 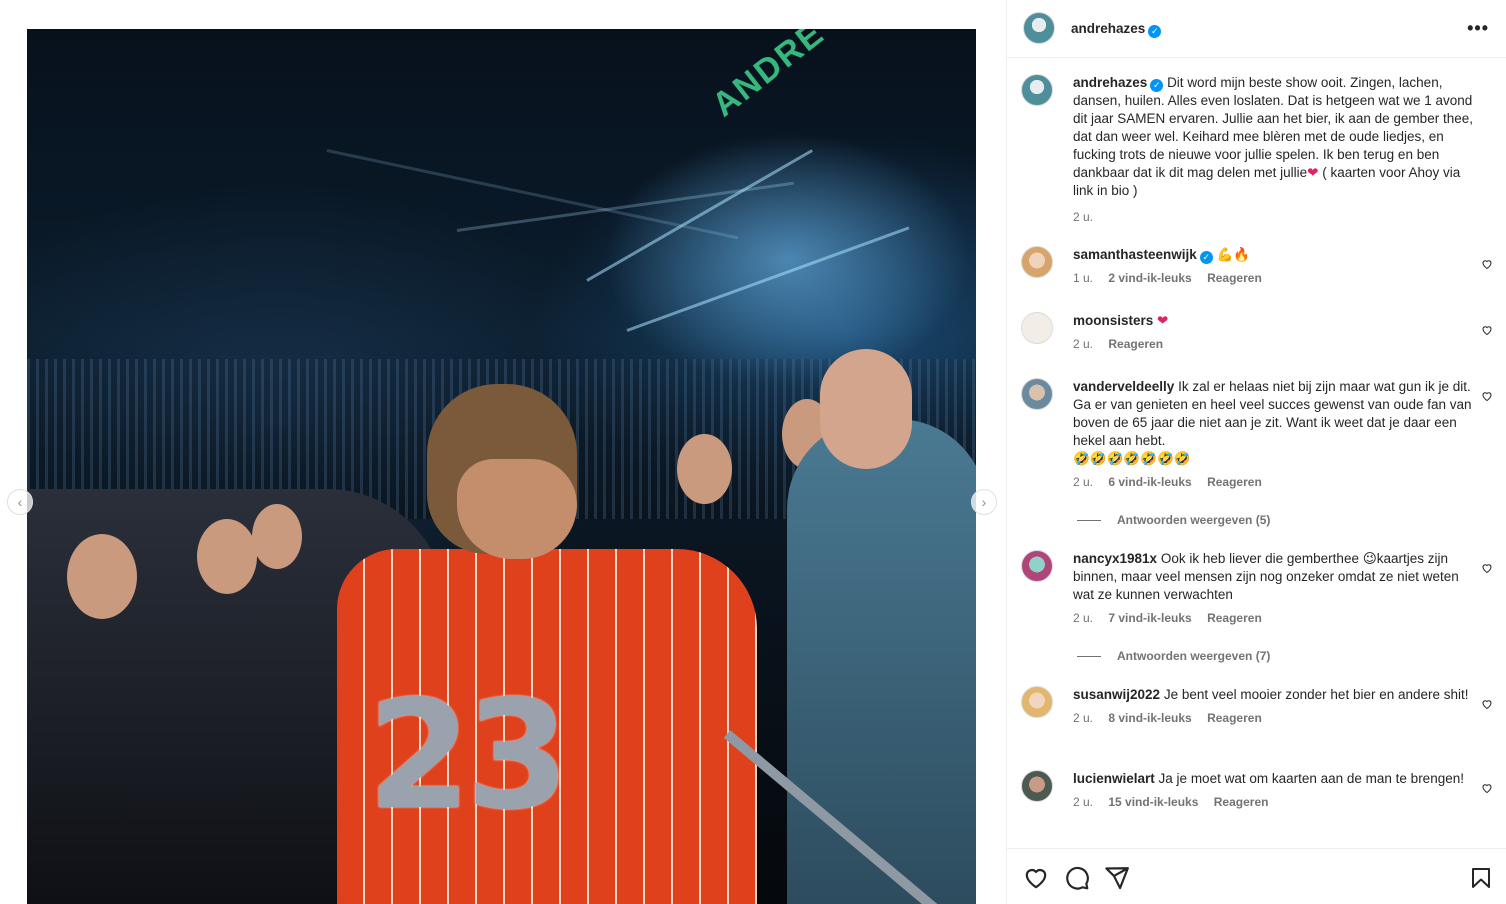 I want to click on comment-username: susanwij2022, so click(x=1116, y=694).